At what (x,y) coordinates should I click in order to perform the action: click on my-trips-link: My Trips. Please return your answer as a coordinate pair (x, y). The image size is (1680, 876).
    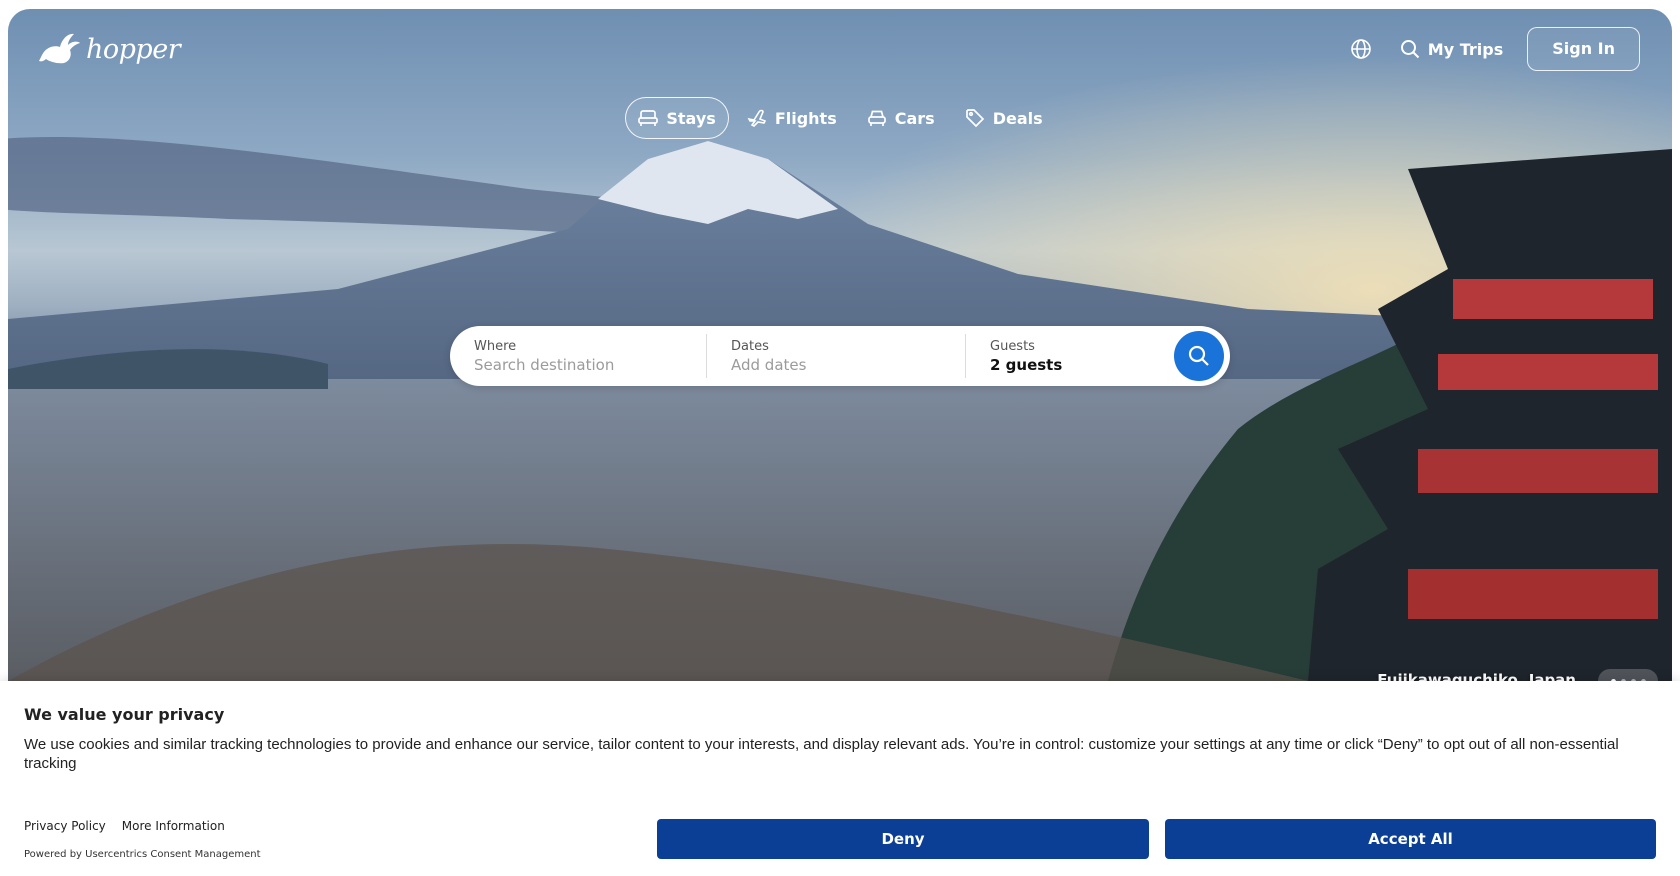
    Looking at the image, I should click on (1451, 49).